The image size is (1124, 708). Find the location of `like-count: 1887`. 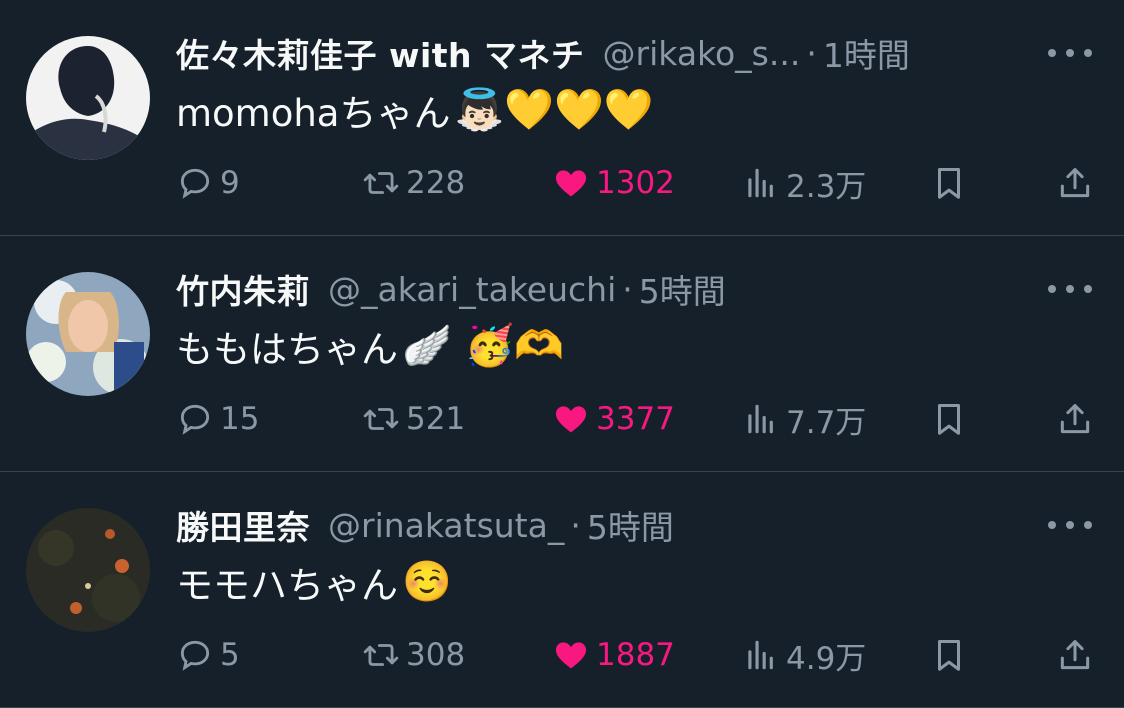

like-count: 1887 is located at coordinates (635, 655).